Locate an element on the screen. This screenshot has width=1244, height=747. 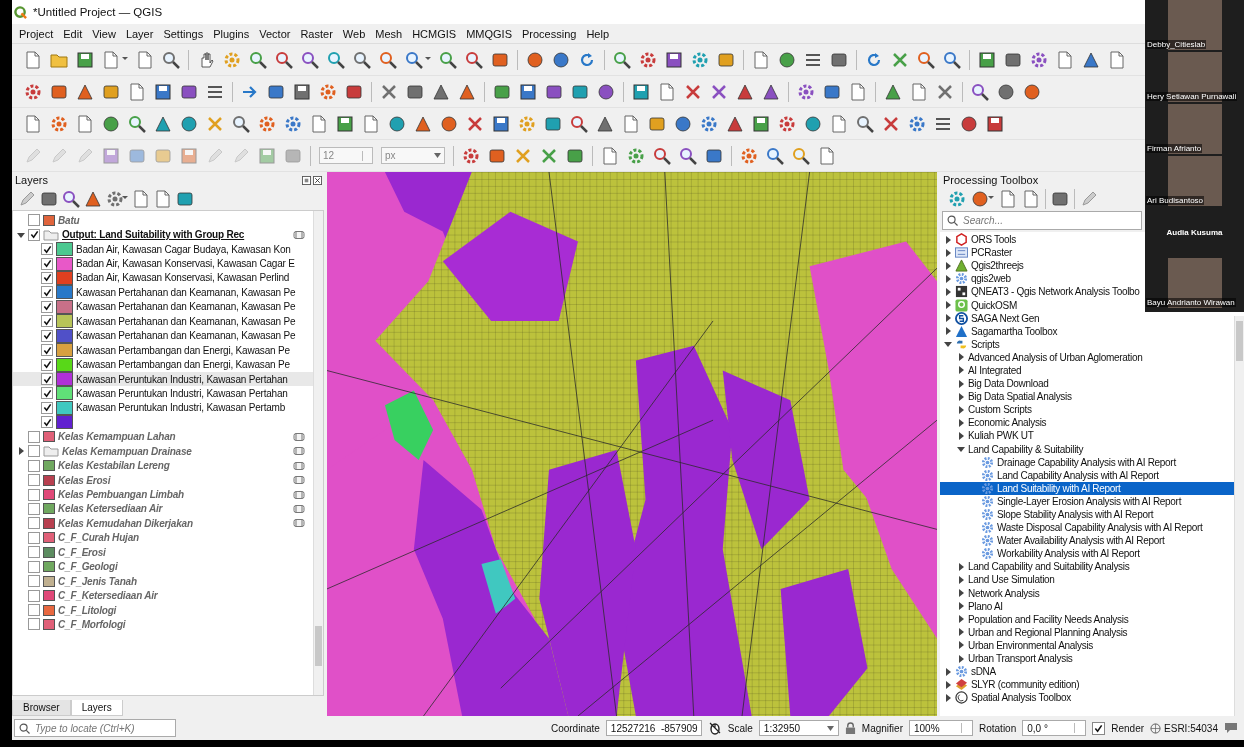
tree-item: Advanced Analysis of Urban Aglomeration is located at coordinates (1041, 357).